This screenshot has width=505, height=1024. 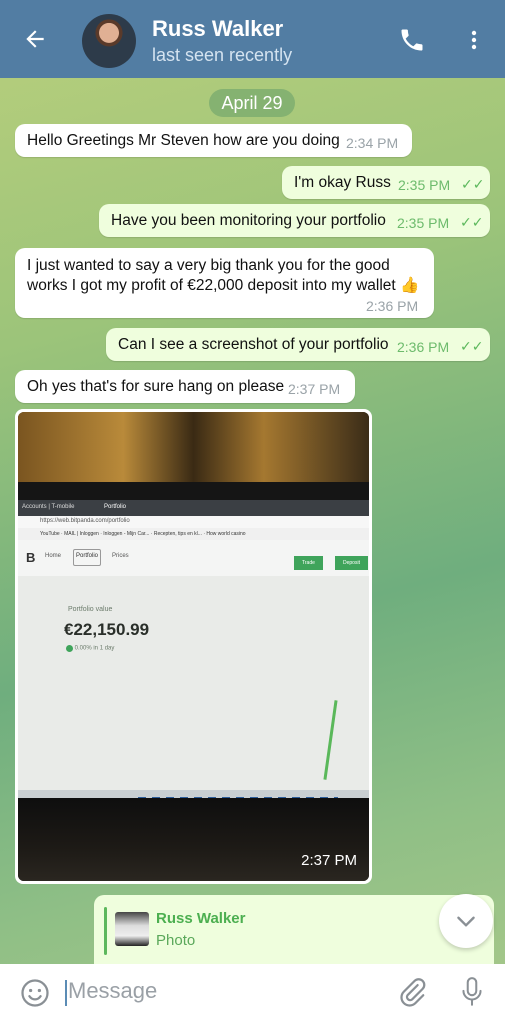 I want to click on date-separator: April 29, so click(x=252, y=103).